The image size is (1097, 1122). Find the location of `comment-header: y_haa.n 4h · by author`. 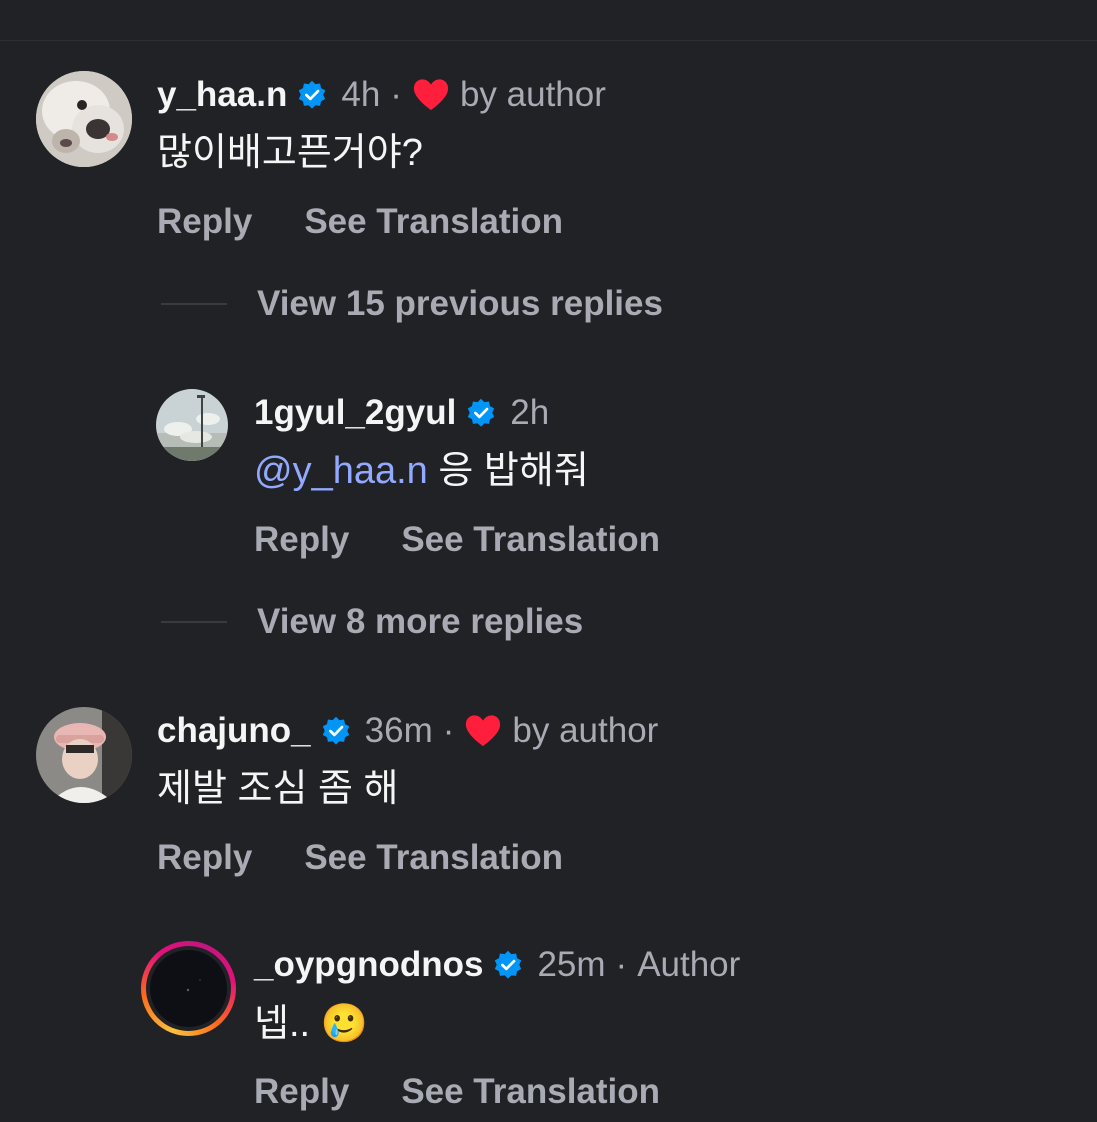

comment-header: y_haa.n 4h · by author is located at coordinates (381, 95).